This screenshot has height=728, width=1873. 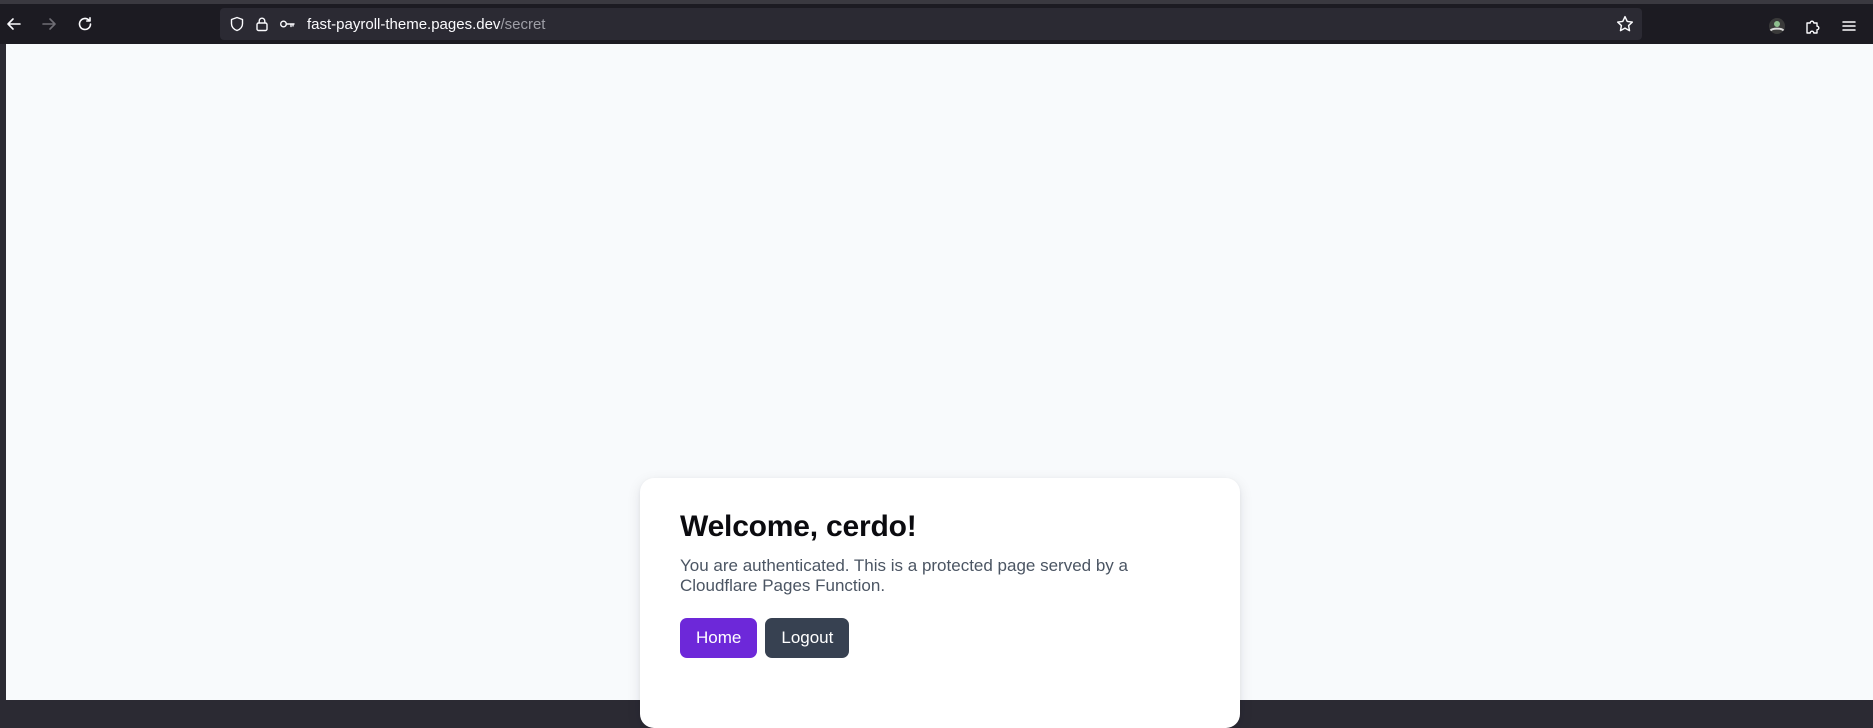 I want to click on reload-icon, so click(x=85, y=24).